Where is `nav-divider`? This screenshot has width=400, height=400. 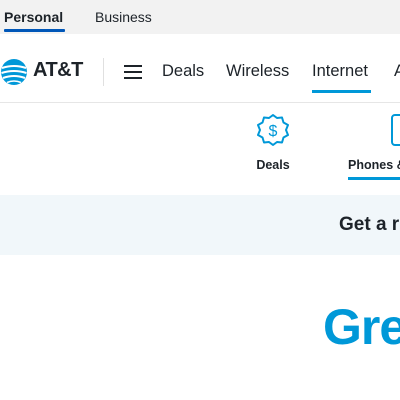
nav-divider is located at coordinates (103, 72).